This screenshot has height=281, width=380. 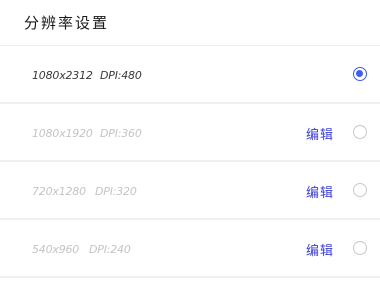 I want to click on resolution-value: 1080x1920, so click(x=62, y=133).